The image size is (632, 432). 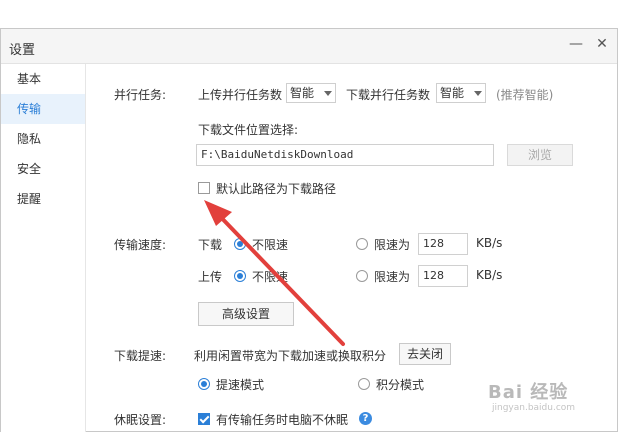 I want to click on upload-unlimited-radio, so click(x=240, y=276).